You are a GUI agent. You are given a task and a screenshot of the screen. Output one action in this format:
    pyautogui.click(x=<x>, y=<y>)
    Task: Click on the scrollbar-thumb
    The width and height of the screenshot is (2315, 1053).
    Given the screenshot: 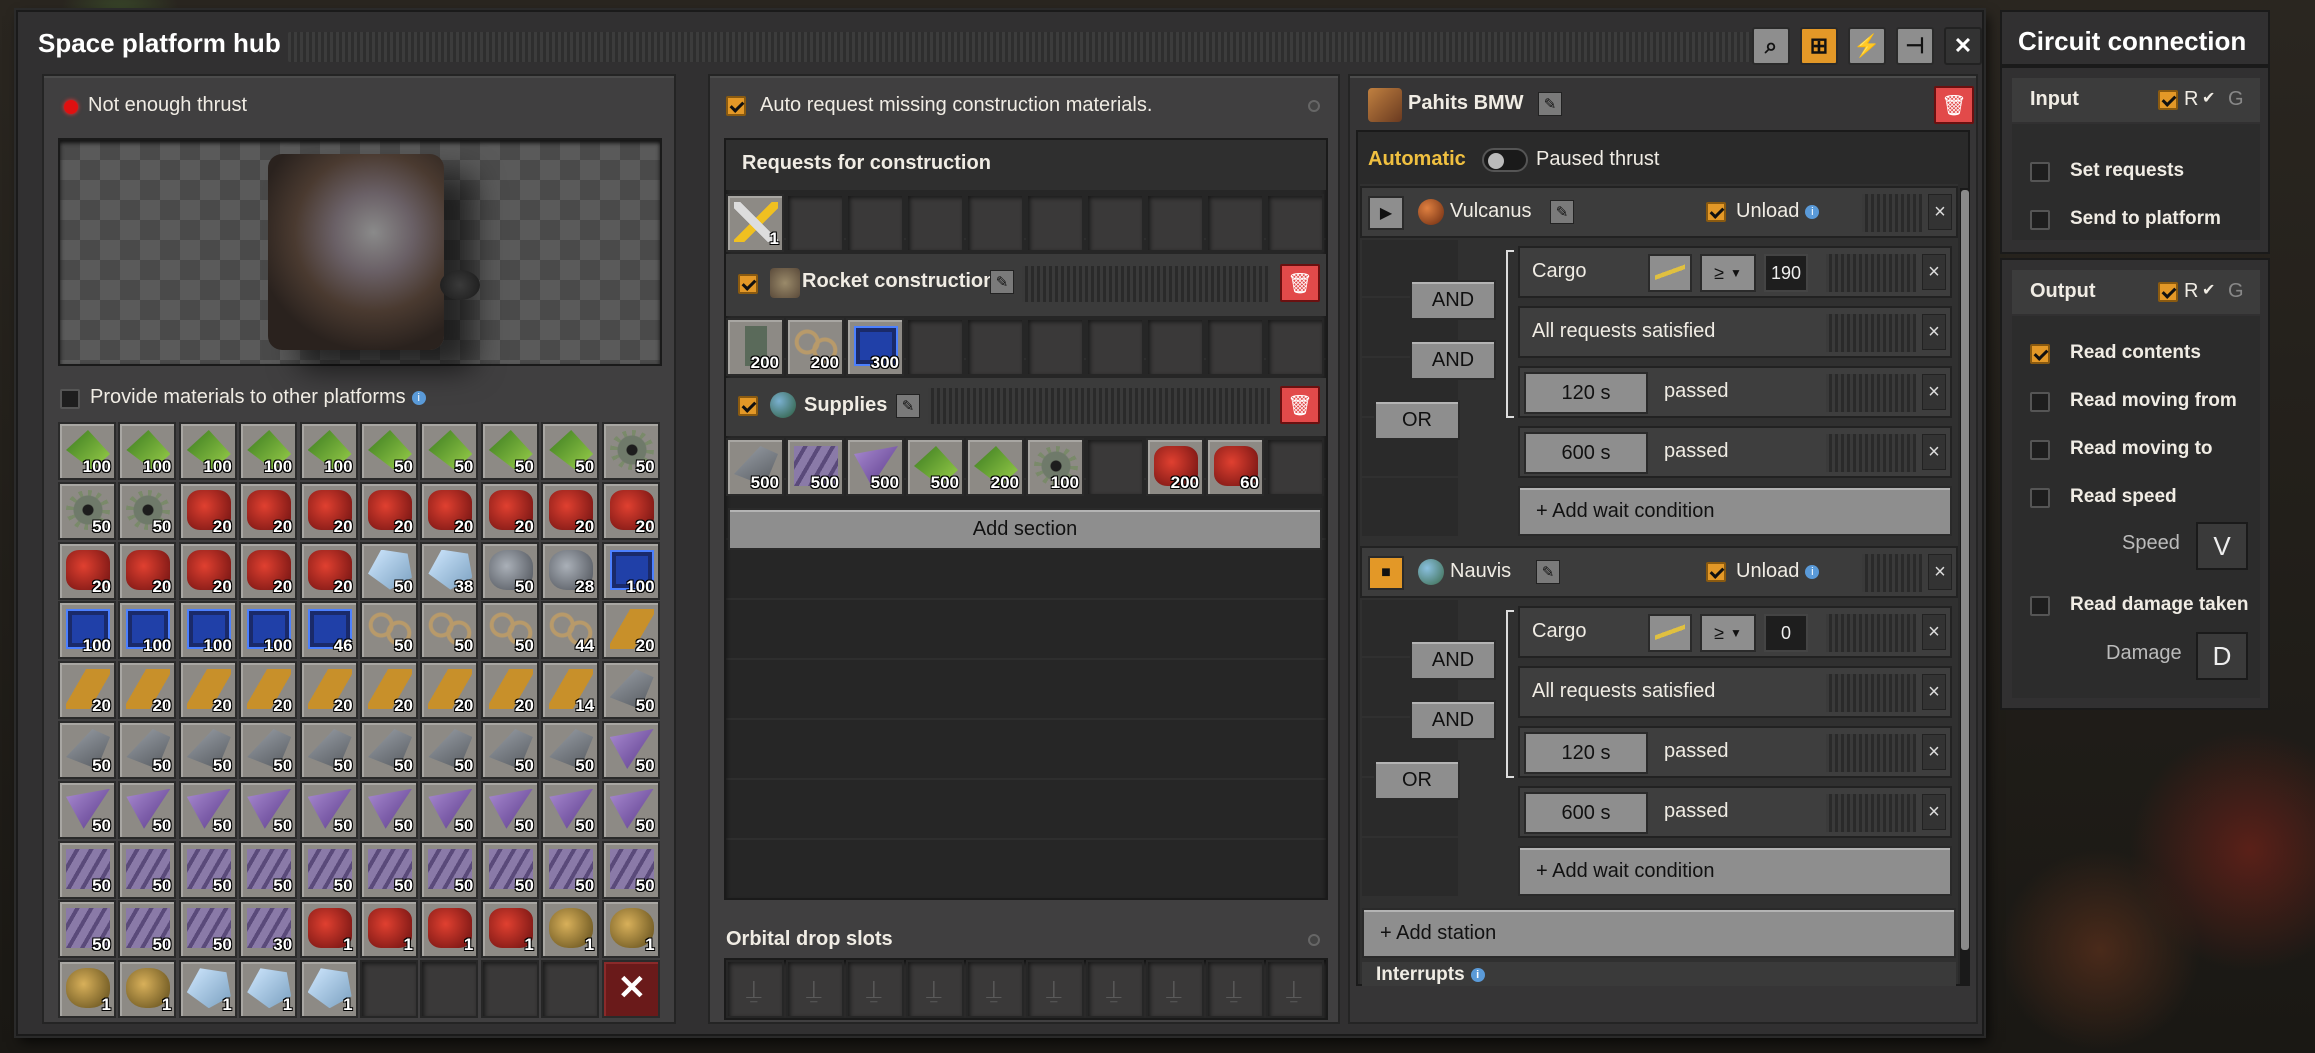 What is the action you would take?
    pyautogui.click(x=1965, y=570)
    